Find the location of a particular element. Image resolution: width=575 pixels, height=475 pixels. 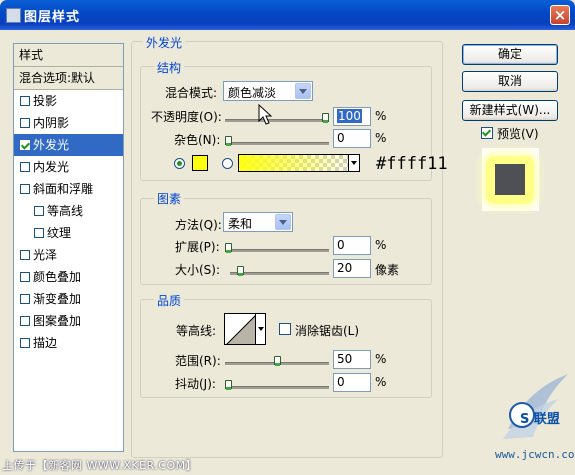

upload-caption: 上传于【新客网 WWW.XKER.COM】 is located at coordinates (100, 465).